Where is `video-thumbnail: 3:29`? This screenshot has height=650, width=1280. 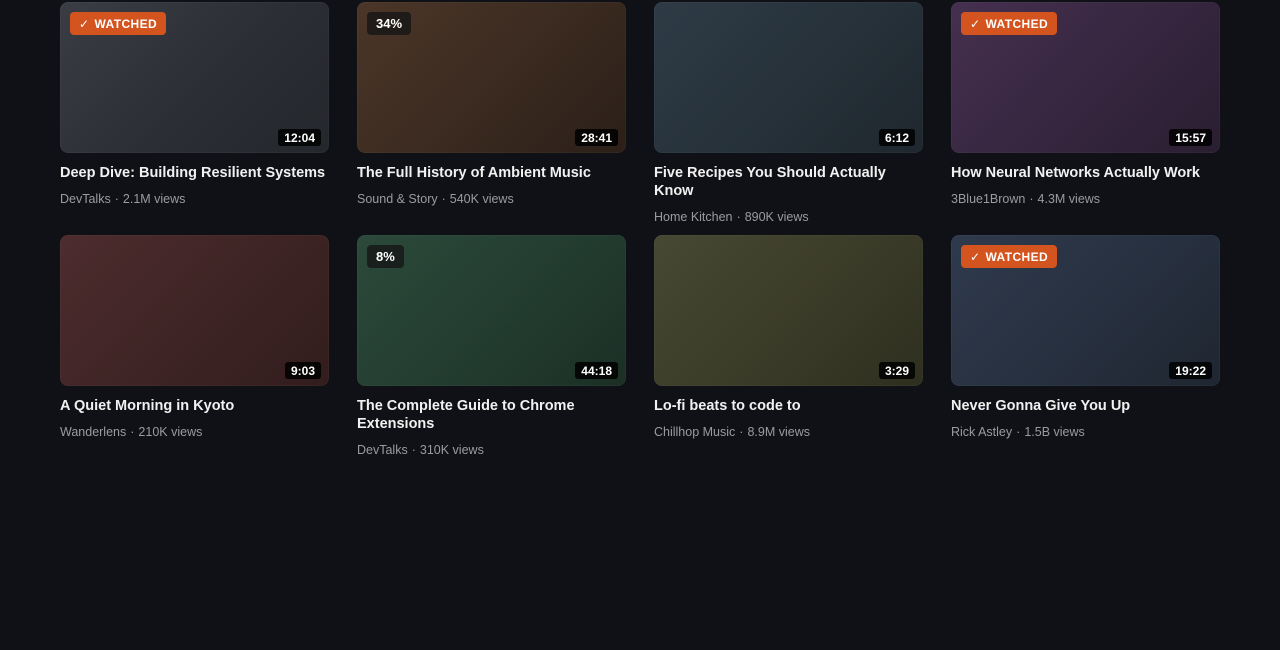 video-thumbnail: 3:29 is located at coordinates (788, 310).